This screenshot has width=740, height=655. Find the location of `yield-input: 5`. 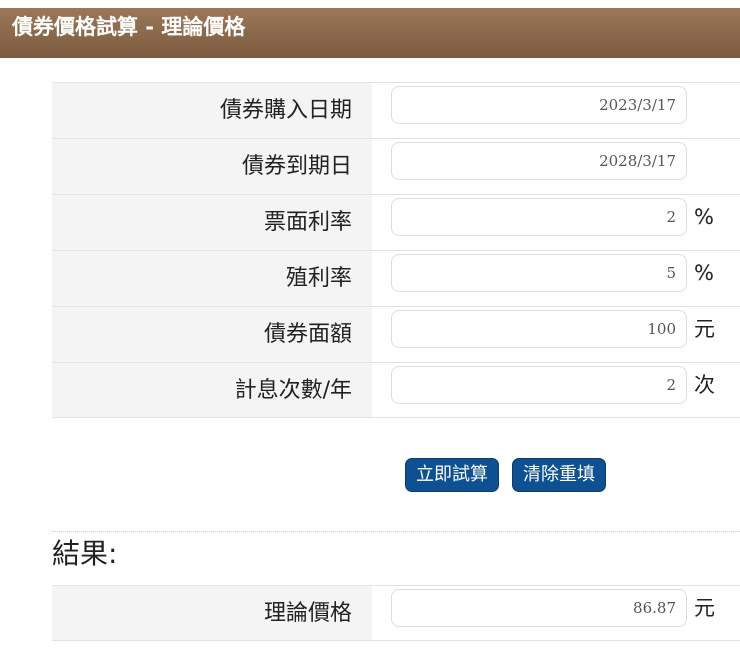

yield-input: 5 is located at coordinates (539, 273).